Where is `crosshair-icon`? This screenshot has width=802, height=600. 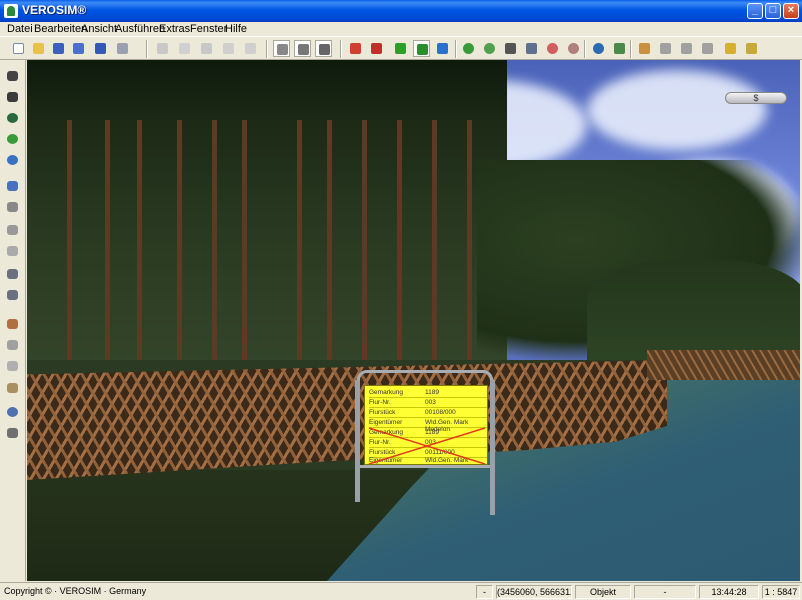
crosshair-icon is located at coordinates (12, 160).